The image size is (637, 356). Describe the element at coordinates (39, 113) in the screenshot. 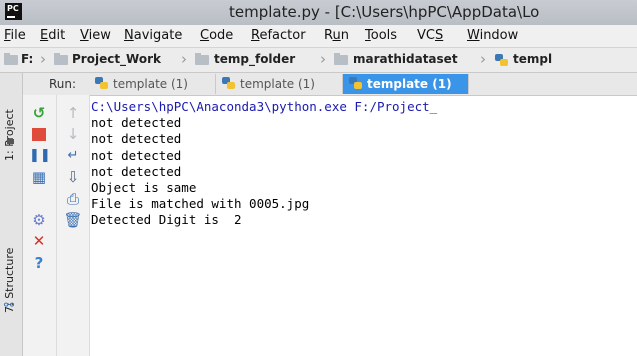

I see `rerun-icon: ↺` at that location.